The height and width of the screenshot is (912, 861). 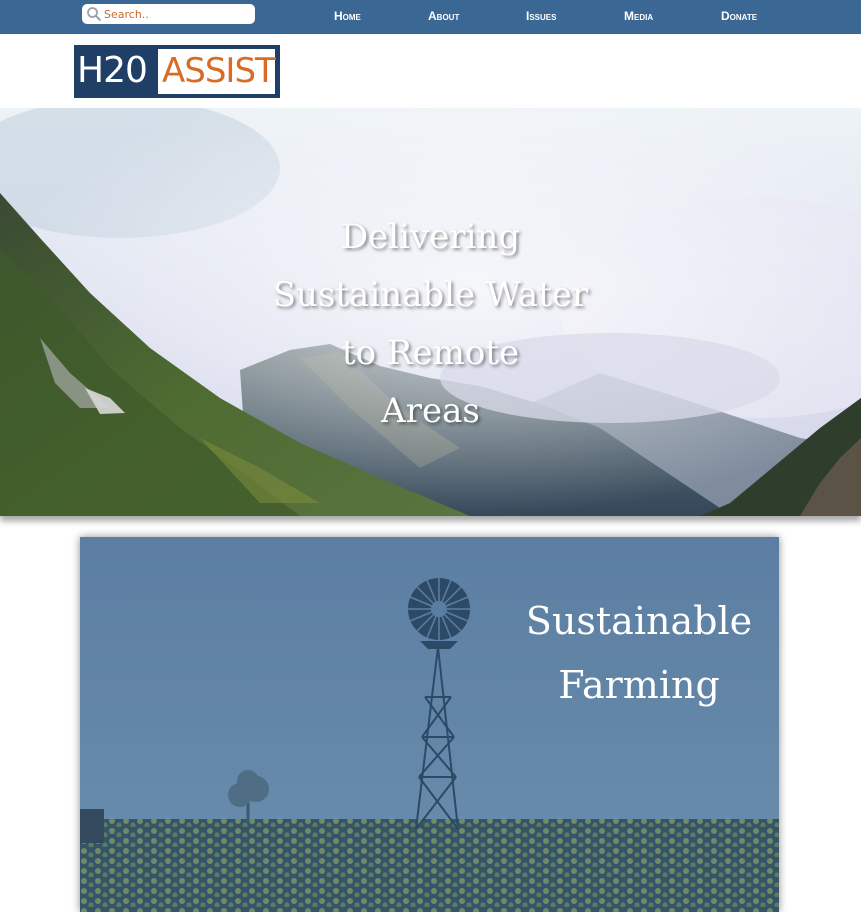 What do you see at coordinates (430, 295) in the screenshot?
I see `hero-headline-line: Sustainable Water` at bounding box center [430, 295].